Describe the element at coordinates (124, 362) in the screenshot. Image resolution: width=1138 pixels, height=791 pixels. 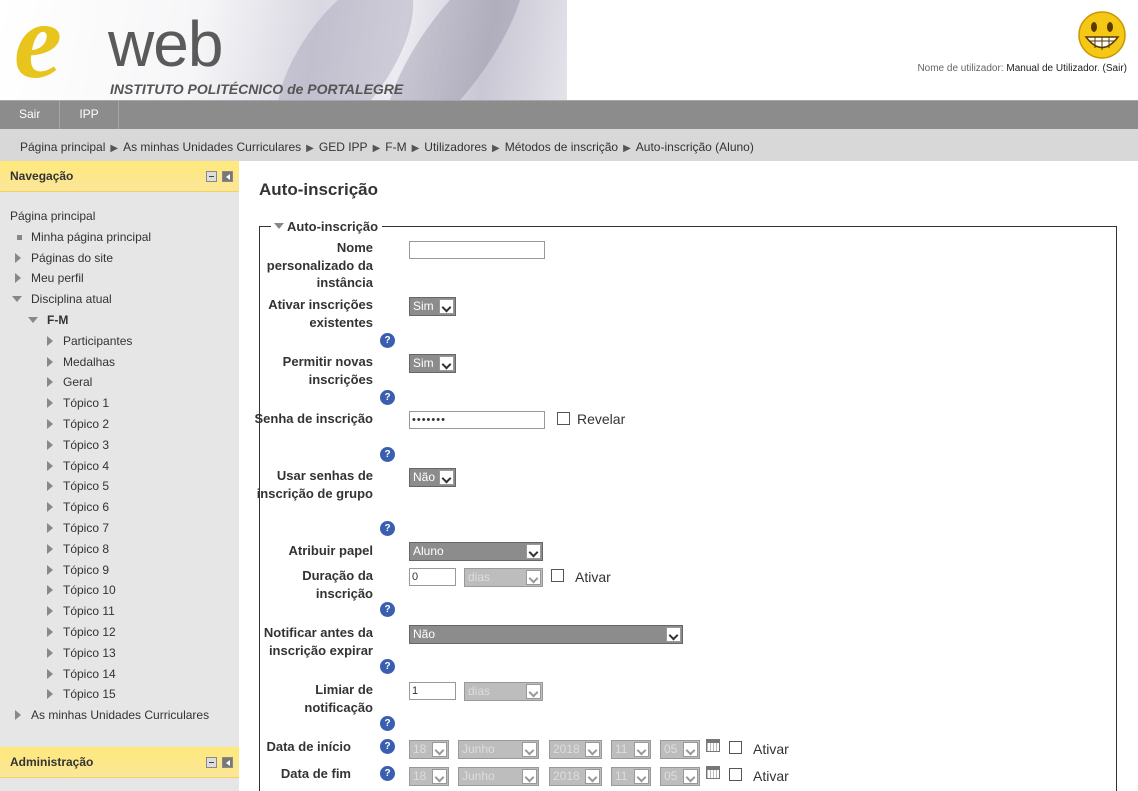
I see `nav-item-course-section: Medalhas` at that location.